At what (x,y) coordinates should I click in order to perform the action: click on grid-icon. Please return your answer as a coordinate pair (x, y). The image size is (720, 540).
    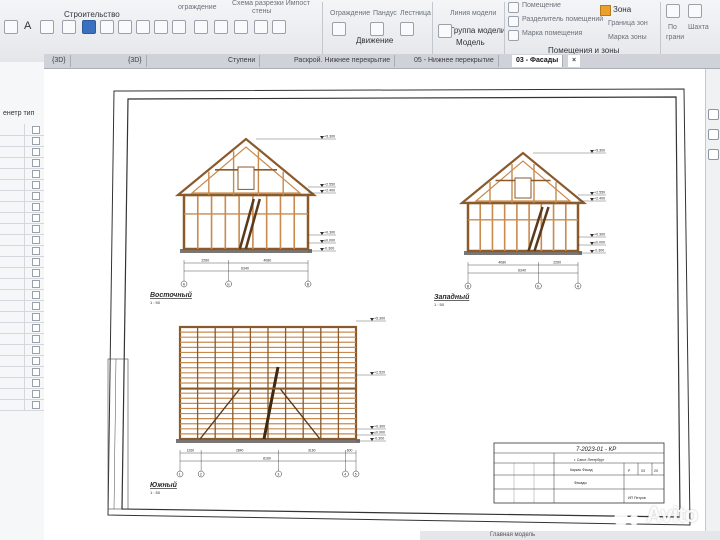
    Looking at the image, I should click on (279, 27).